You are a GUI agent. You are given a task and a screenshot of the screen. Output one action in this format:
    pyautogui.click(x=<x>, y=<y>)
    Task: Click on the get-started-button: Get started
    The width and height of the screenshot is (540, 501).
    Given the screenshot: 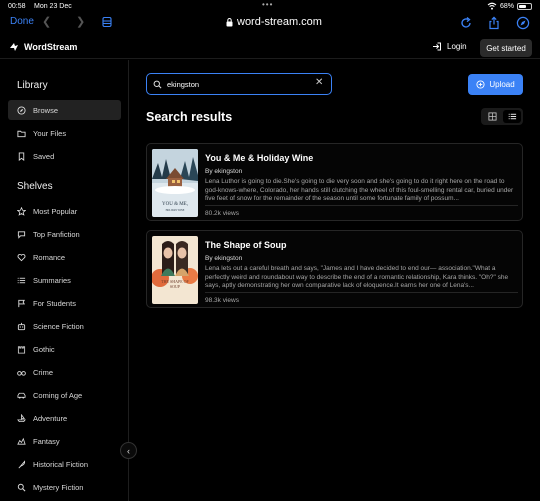 What is the action you would take?
    pyautogui.click(x=506, y=48)
    